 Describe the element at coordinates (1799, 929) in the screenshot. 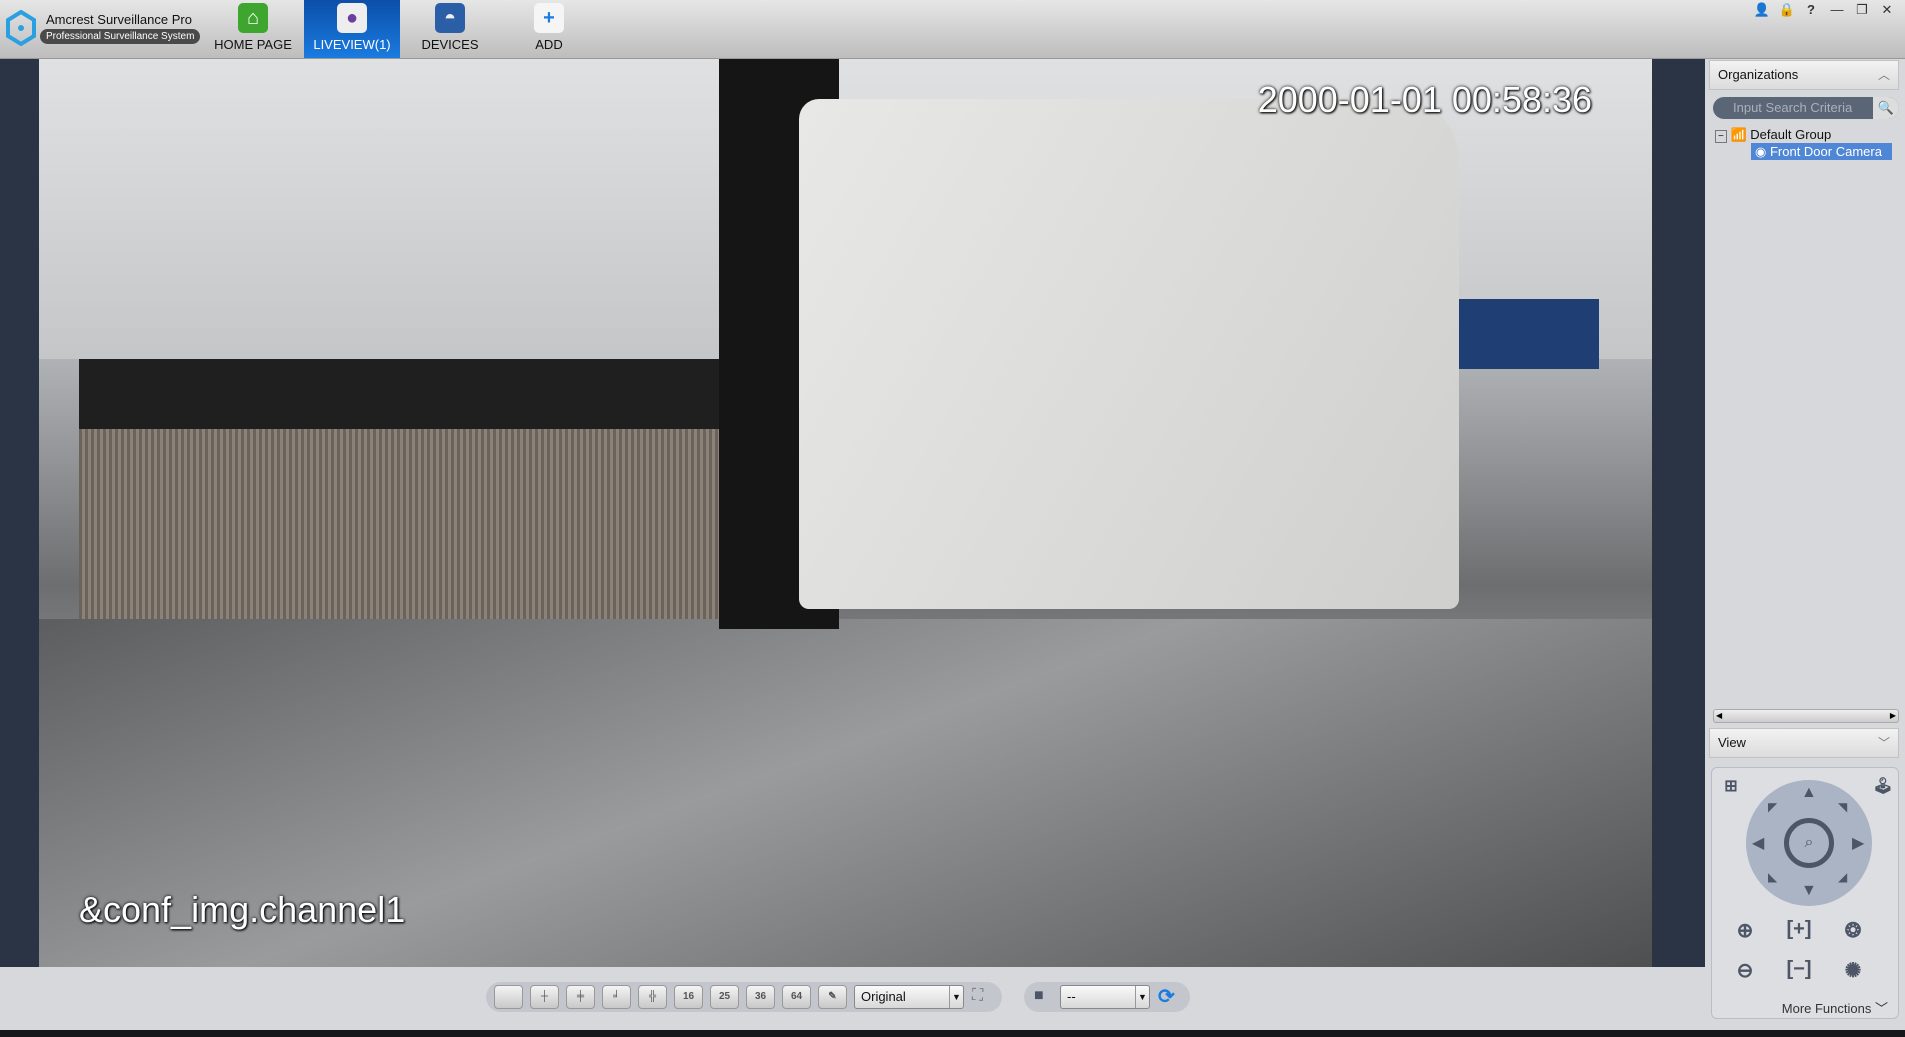

I see `focus-near-icon: [+]` at that location.